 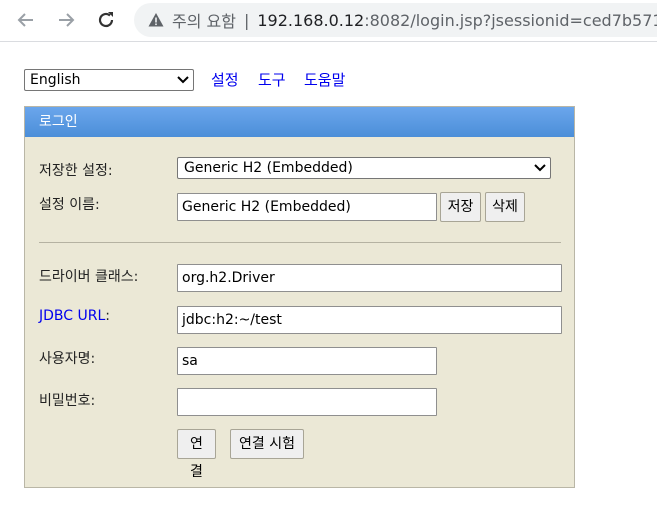 What do you see at coordinates (369, 278) in the screenshot?
I see `driver-class-input: org.h2.Driver` at bounding box center [369, 278].